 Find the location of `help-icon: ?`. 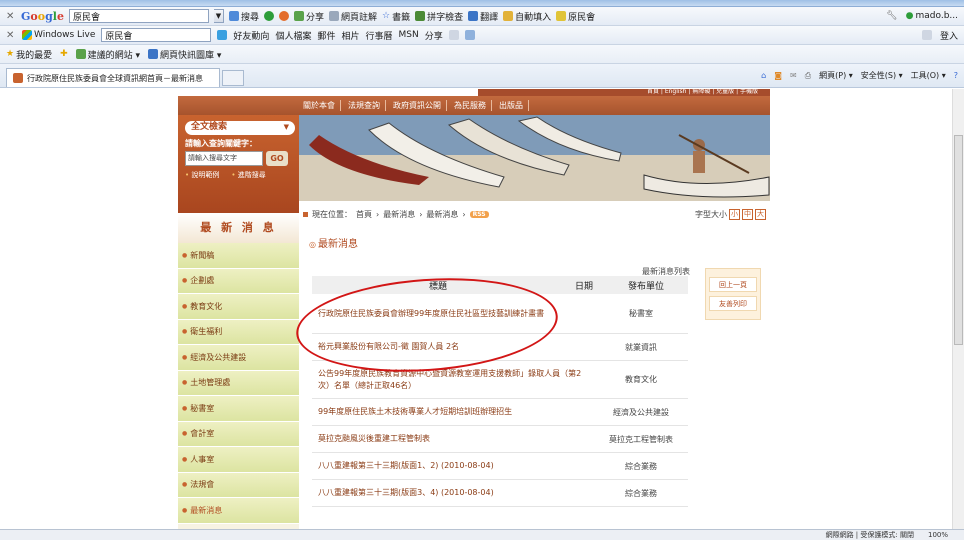

help-icon: ? is located at coordinates (956, 75).